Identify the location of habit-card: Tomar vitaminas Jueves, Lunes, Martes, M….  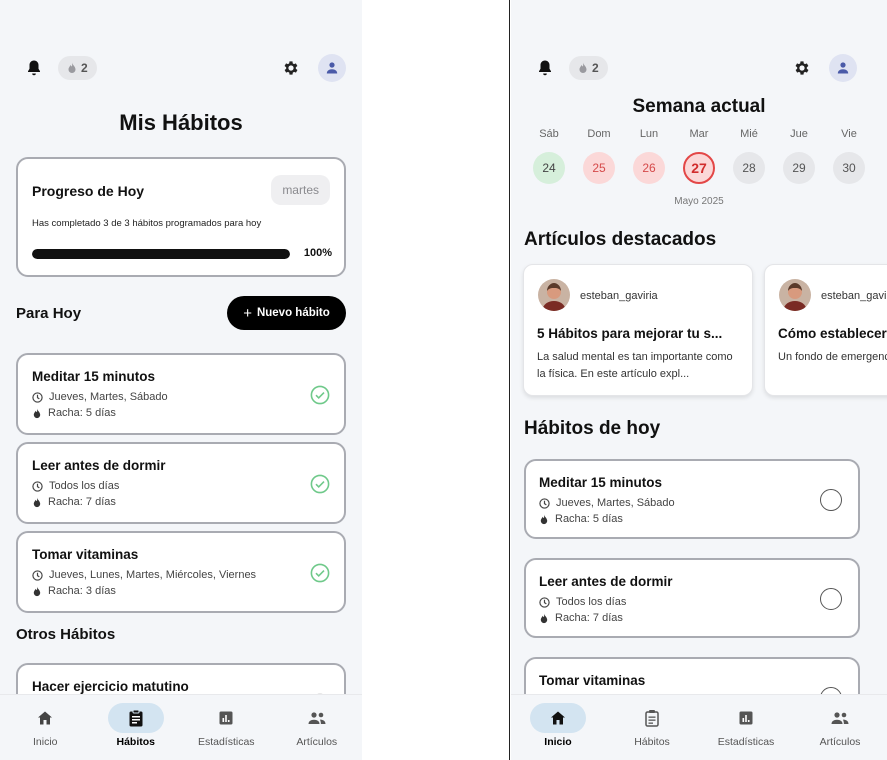
(181, 572).